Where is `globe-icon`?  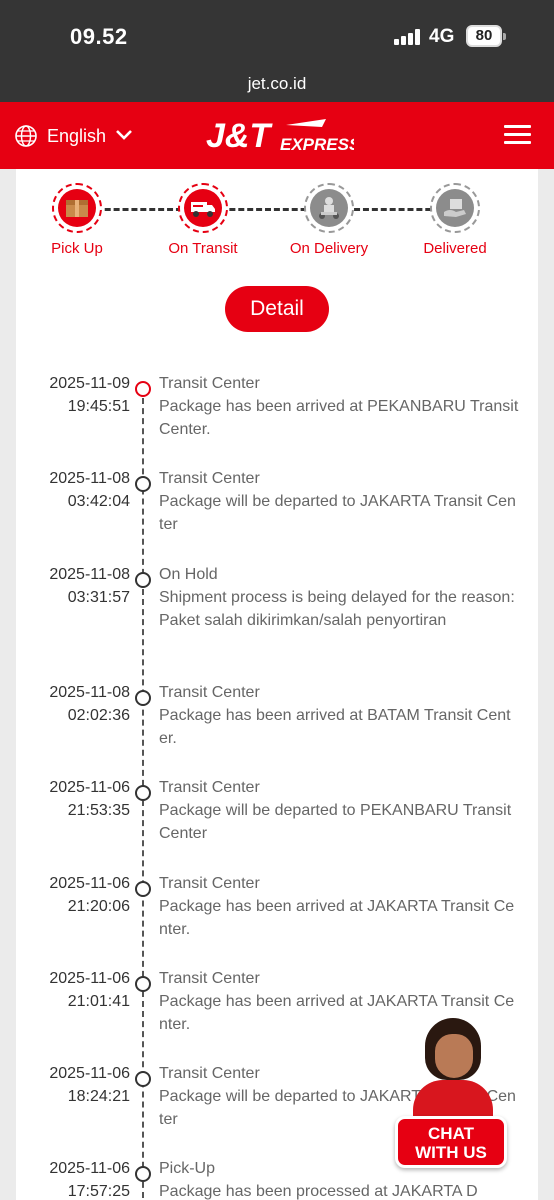 globe-icon is located at coordinates (26, 136).